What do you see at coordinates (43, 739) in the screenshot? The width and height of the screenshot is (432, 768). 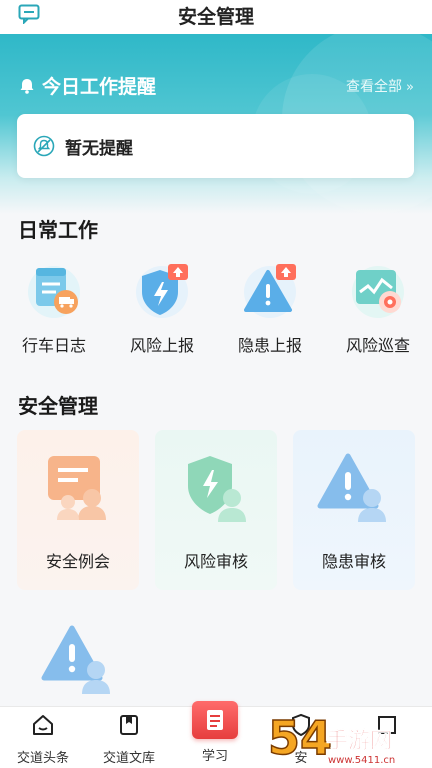 I see `nav-item-headlines: 交道头条` at bounding box center [43, 739].